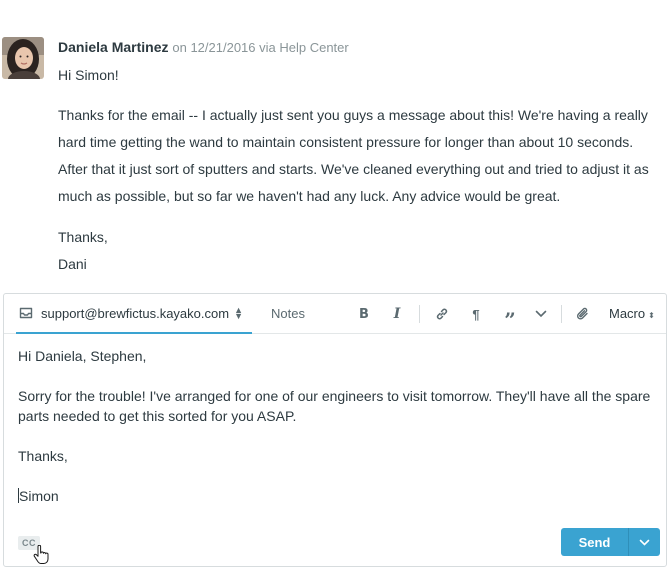 The width and height of the screenshot is (671, 570). Describe the element at coordinates (595, 542) in the screenshot. I see `send-button: Send` at that location.